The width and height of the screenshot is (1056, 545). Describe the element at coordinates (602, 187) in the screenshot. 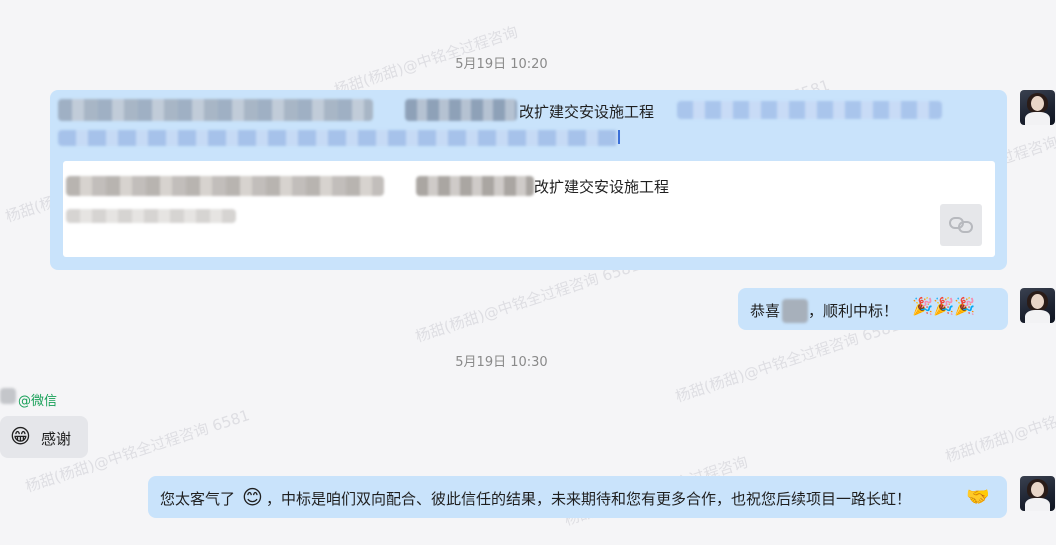

I see `link-card-title: 改扩建交安设施工程` at that location.